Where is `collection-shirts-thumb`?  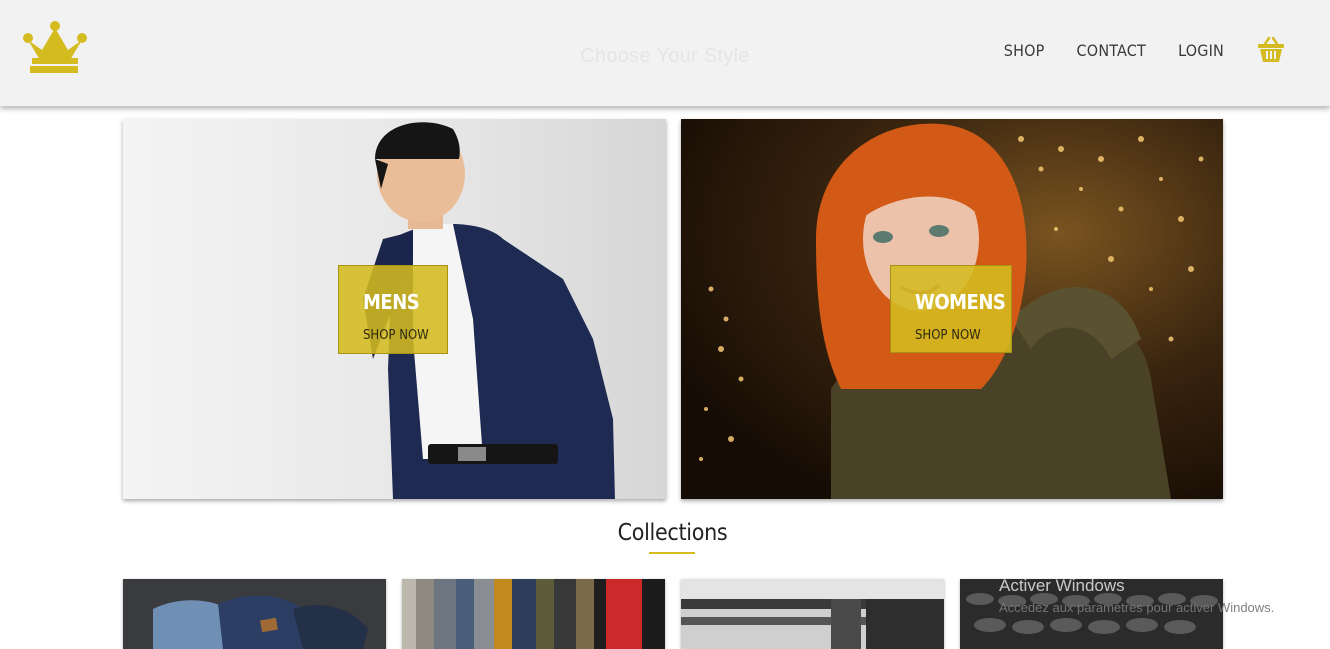 collection-shirts-thumb is located at coordinates (533, 614).